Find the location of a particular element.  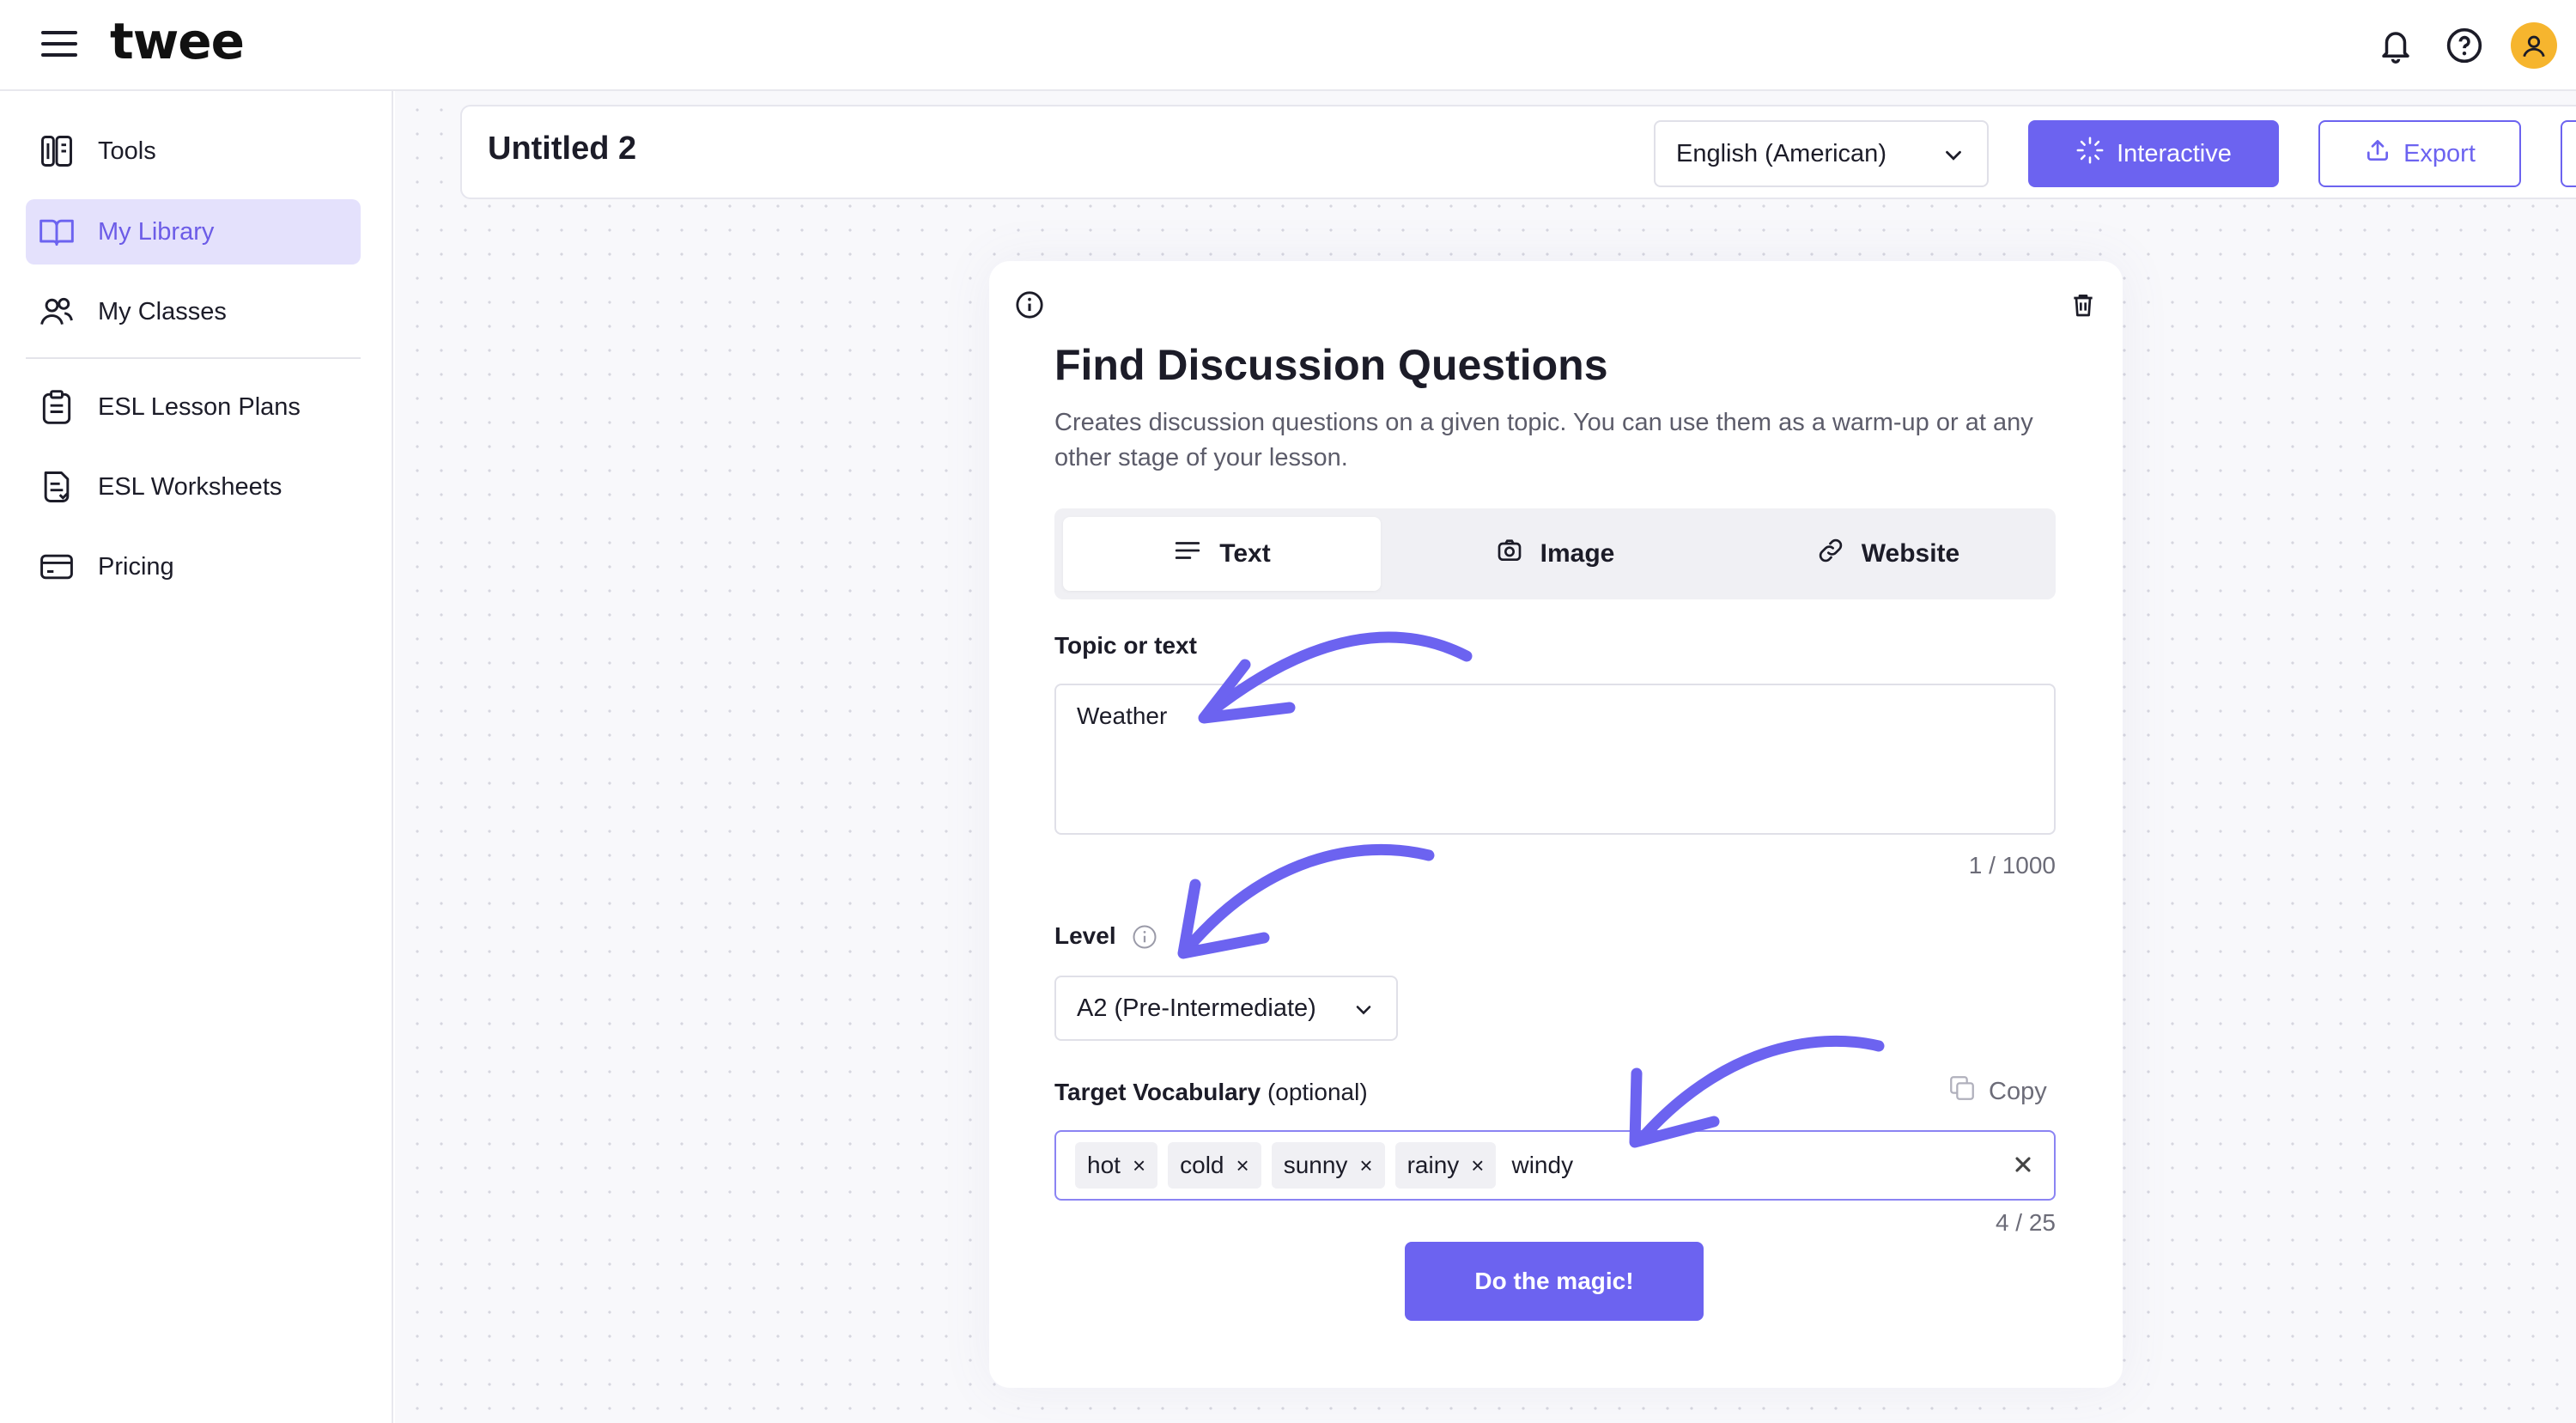

topic-label: Topic or text is located at coordinates (1125, 645).